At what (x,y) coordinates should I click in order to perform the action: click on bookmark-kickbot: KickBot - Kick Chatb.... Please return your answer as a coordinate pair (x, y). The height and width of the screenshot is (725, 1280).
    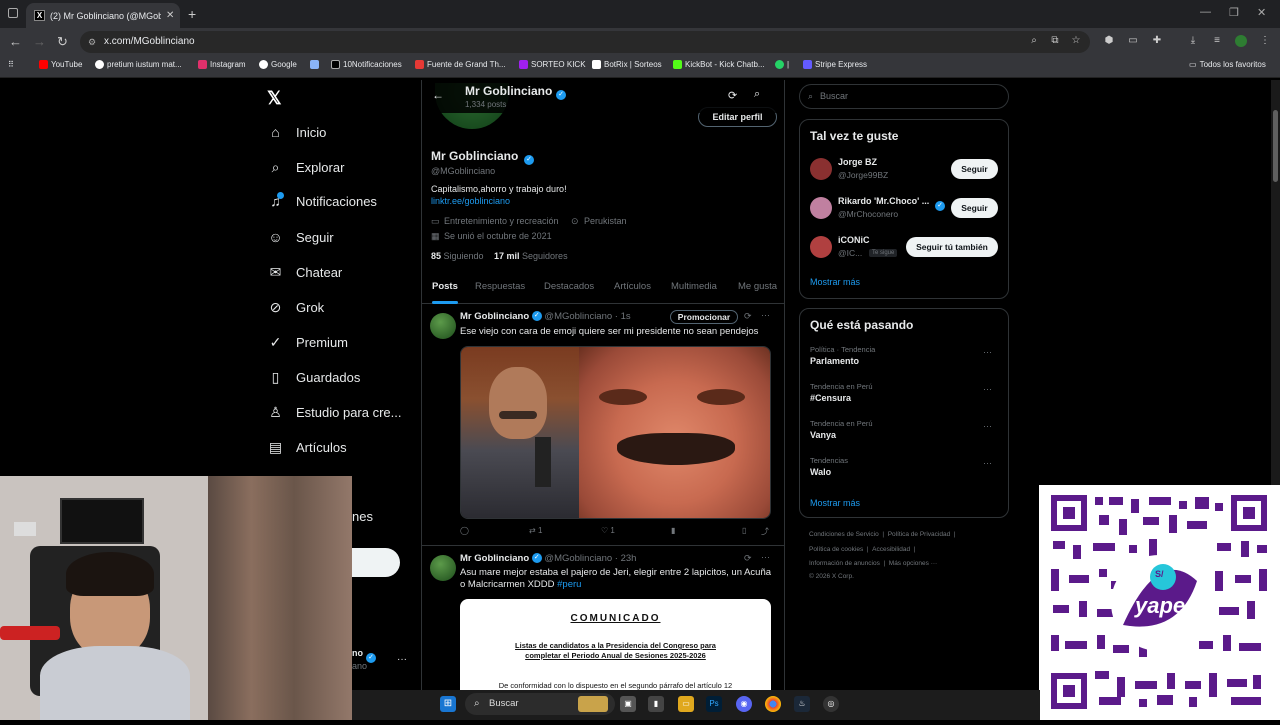
    Looking at the image, I should click on (719, 64).